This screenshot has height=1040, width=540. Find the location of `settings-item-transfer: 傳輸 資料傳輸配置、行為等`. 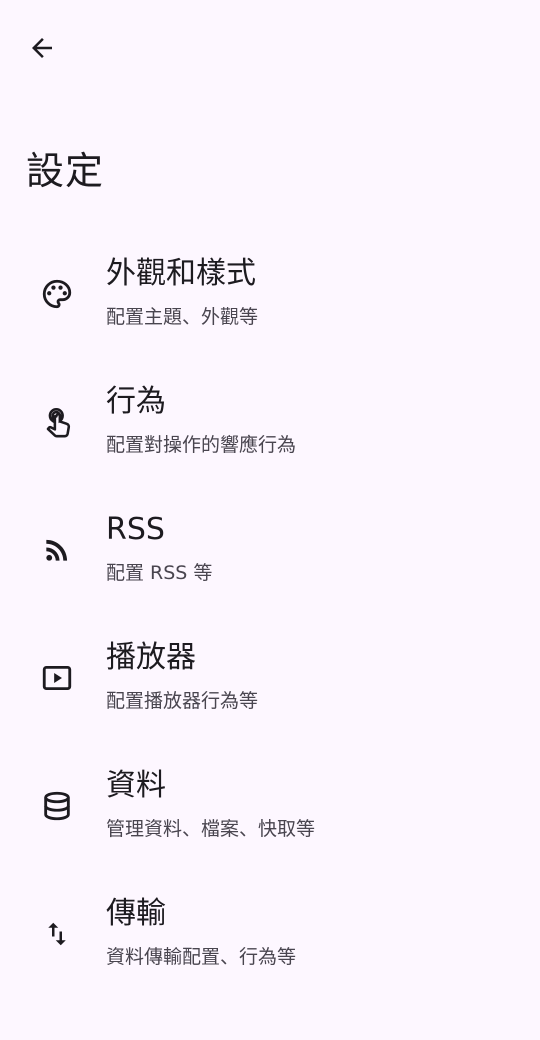

settings-item-transfer: 傳輸 資料傳輸配置、行為等 is located at coordinates (270, 944).